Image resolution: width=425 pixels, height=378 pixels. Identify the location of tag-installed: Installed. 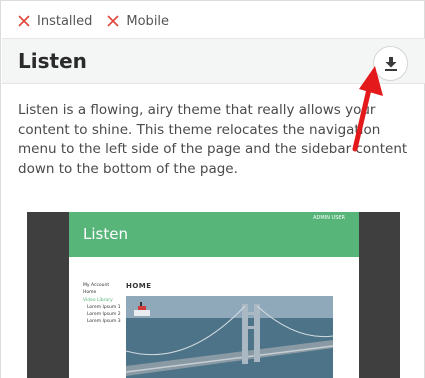
(55, 21).